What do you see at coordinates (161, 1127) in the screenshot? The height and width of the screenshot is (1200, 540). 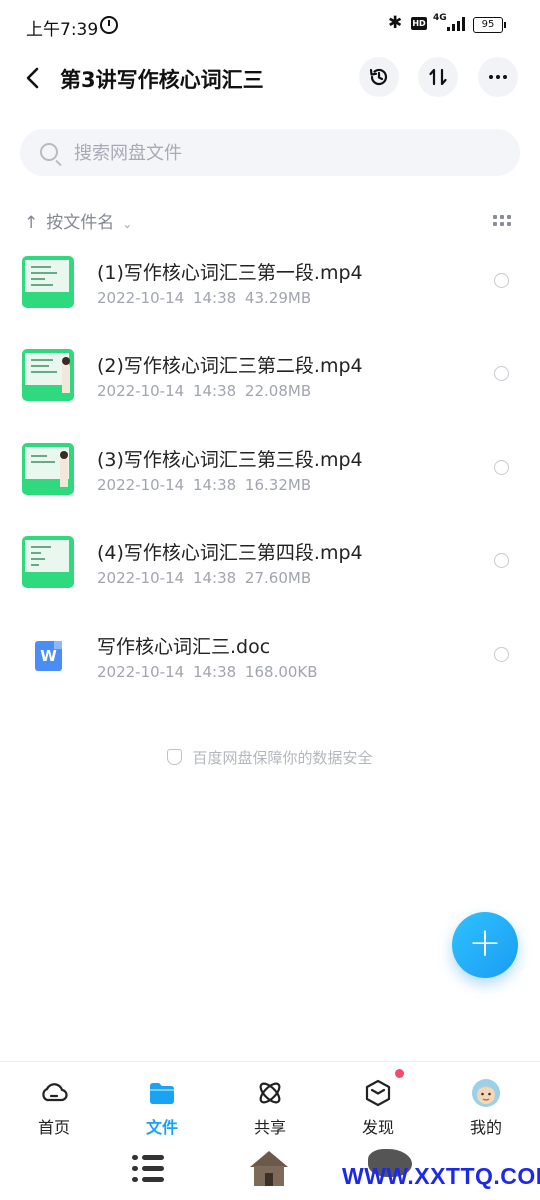 I see `tab-label: 文件` at bounding box center [161, 1127].